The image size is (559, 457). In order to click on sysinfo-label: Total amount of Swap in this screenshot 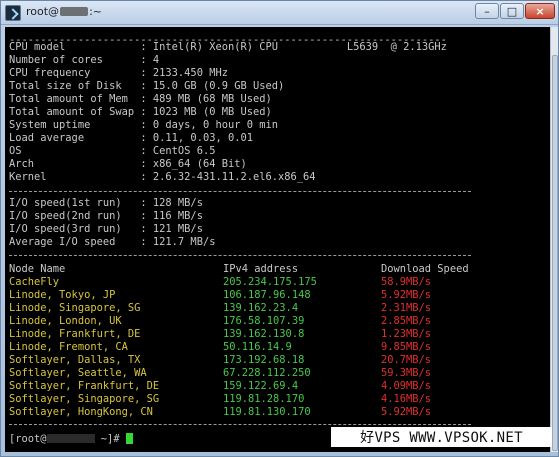, I will do `click(72, 112)`.